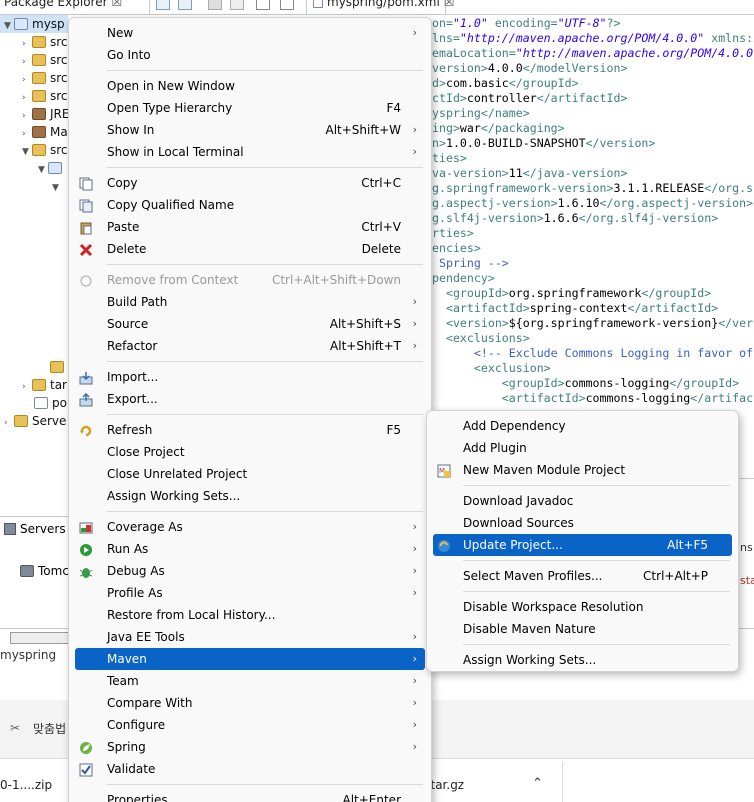  I want to click on collapse-all-icon, so click(163, 5).